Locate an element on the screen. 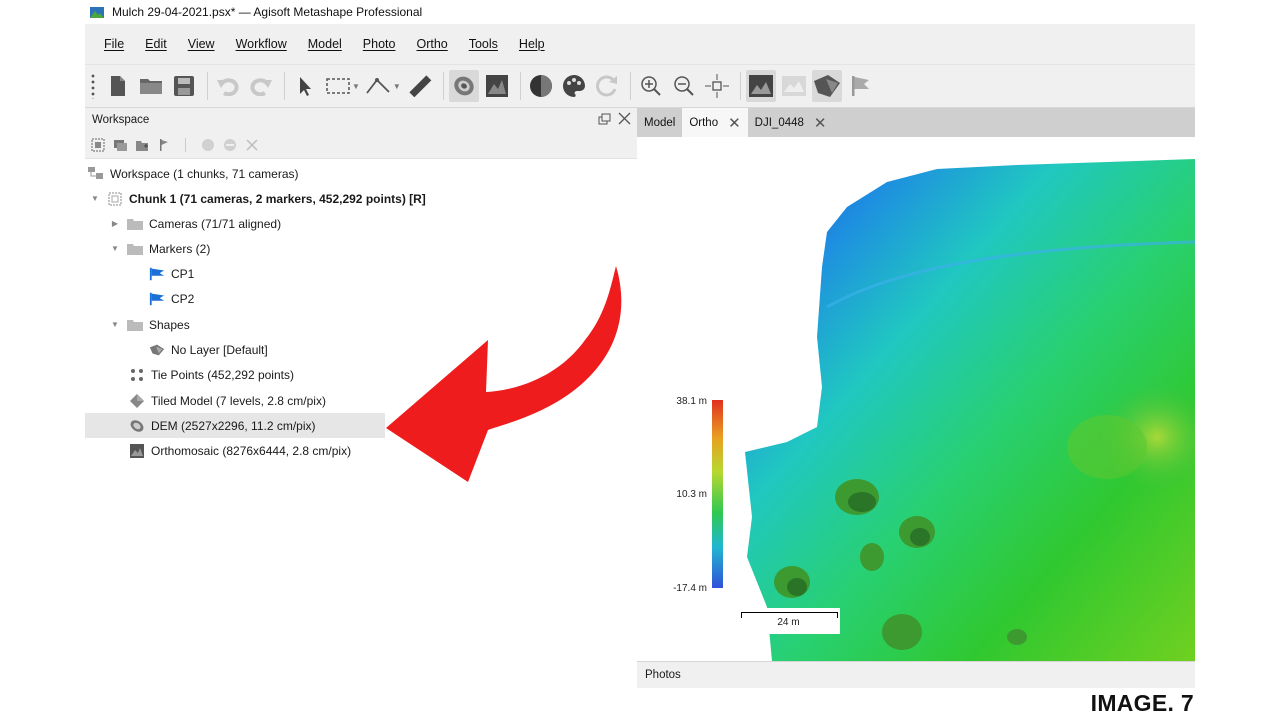  add-marker-icon is located at coordinates (164, 145).